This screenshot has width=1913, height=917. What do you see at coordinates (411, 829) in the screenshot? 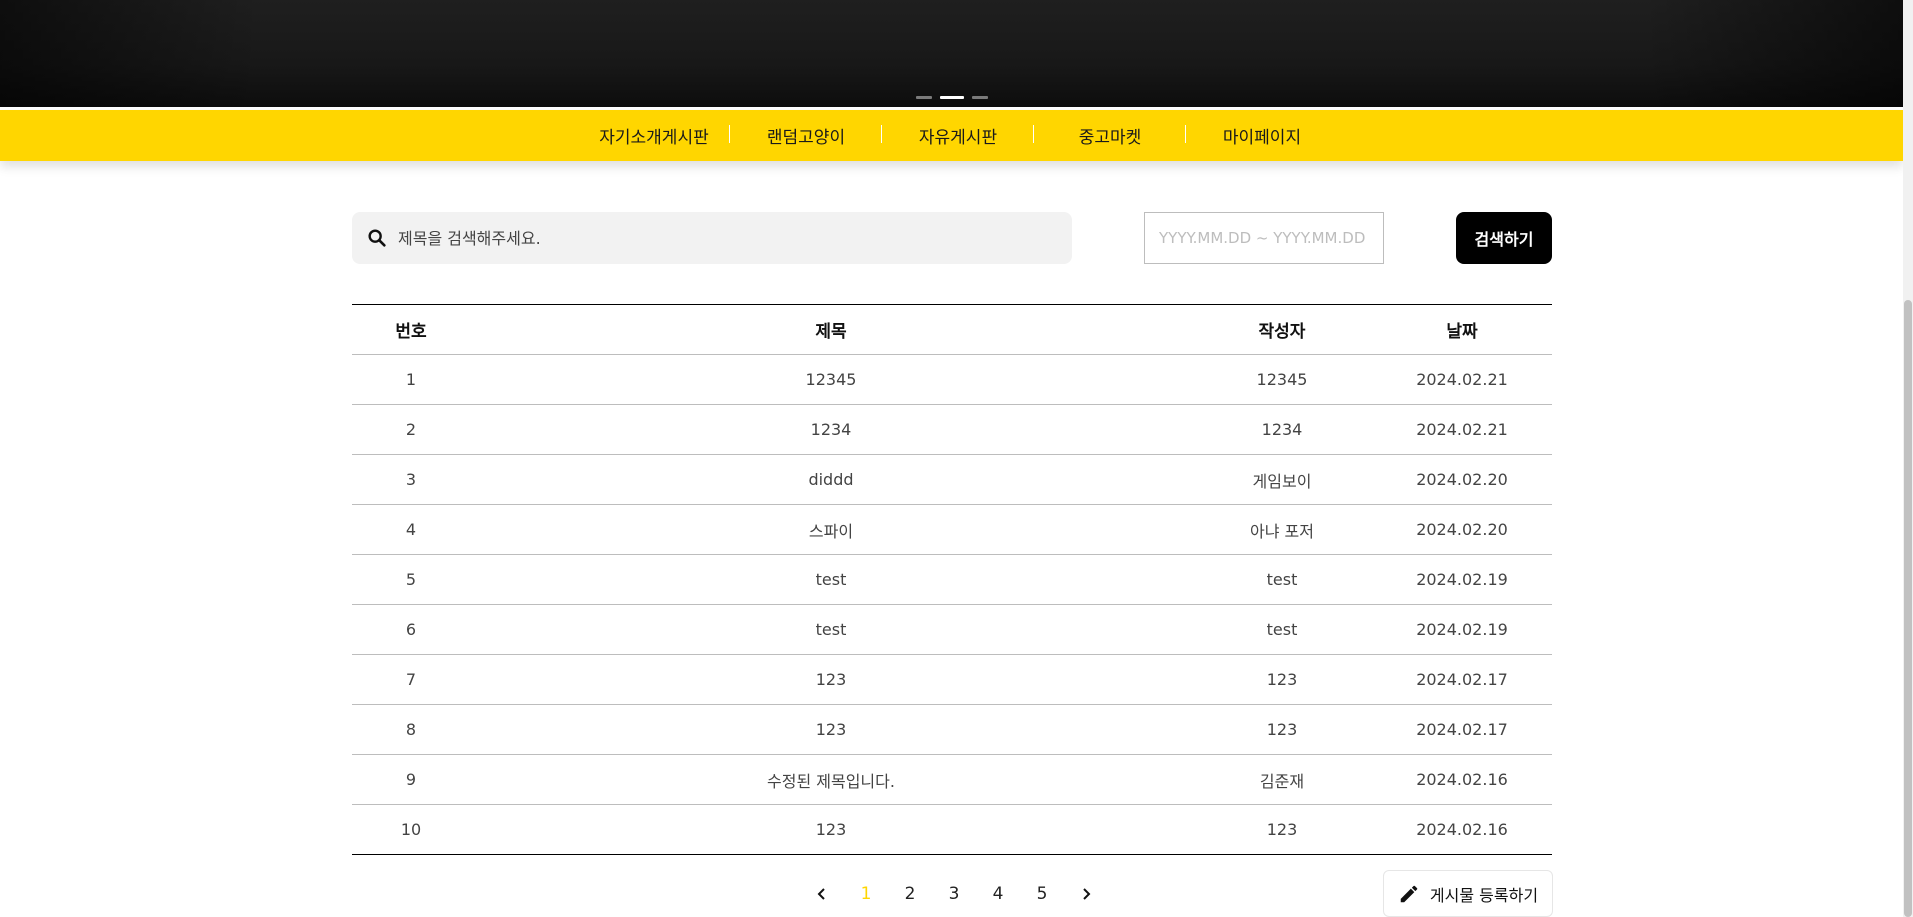
I see `cell-number: 10` at bounding box center [411, 829].